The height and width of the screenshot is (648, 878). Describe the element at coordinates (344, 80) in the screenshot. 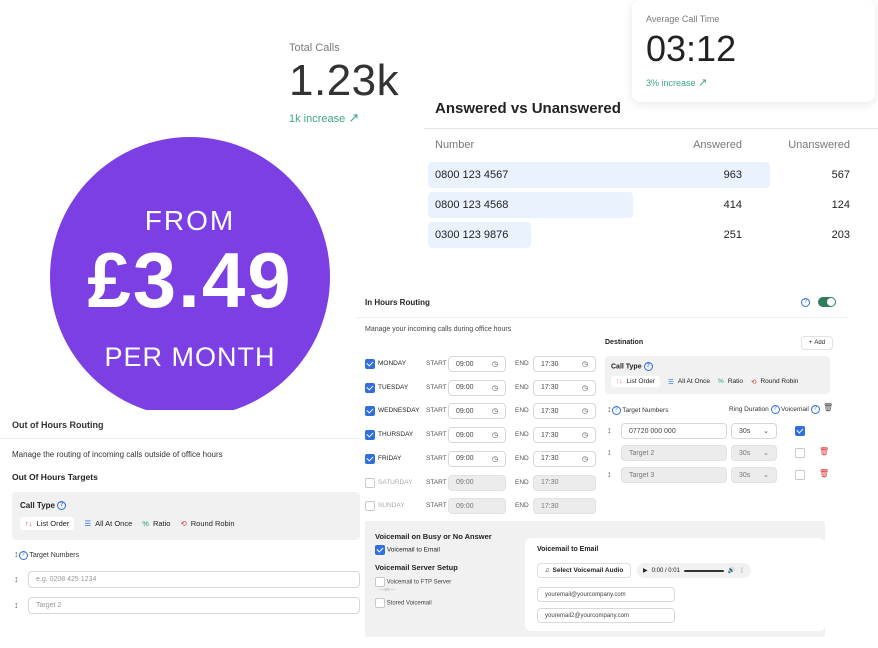

I see `total-calls-value: 1.23k` at that location.